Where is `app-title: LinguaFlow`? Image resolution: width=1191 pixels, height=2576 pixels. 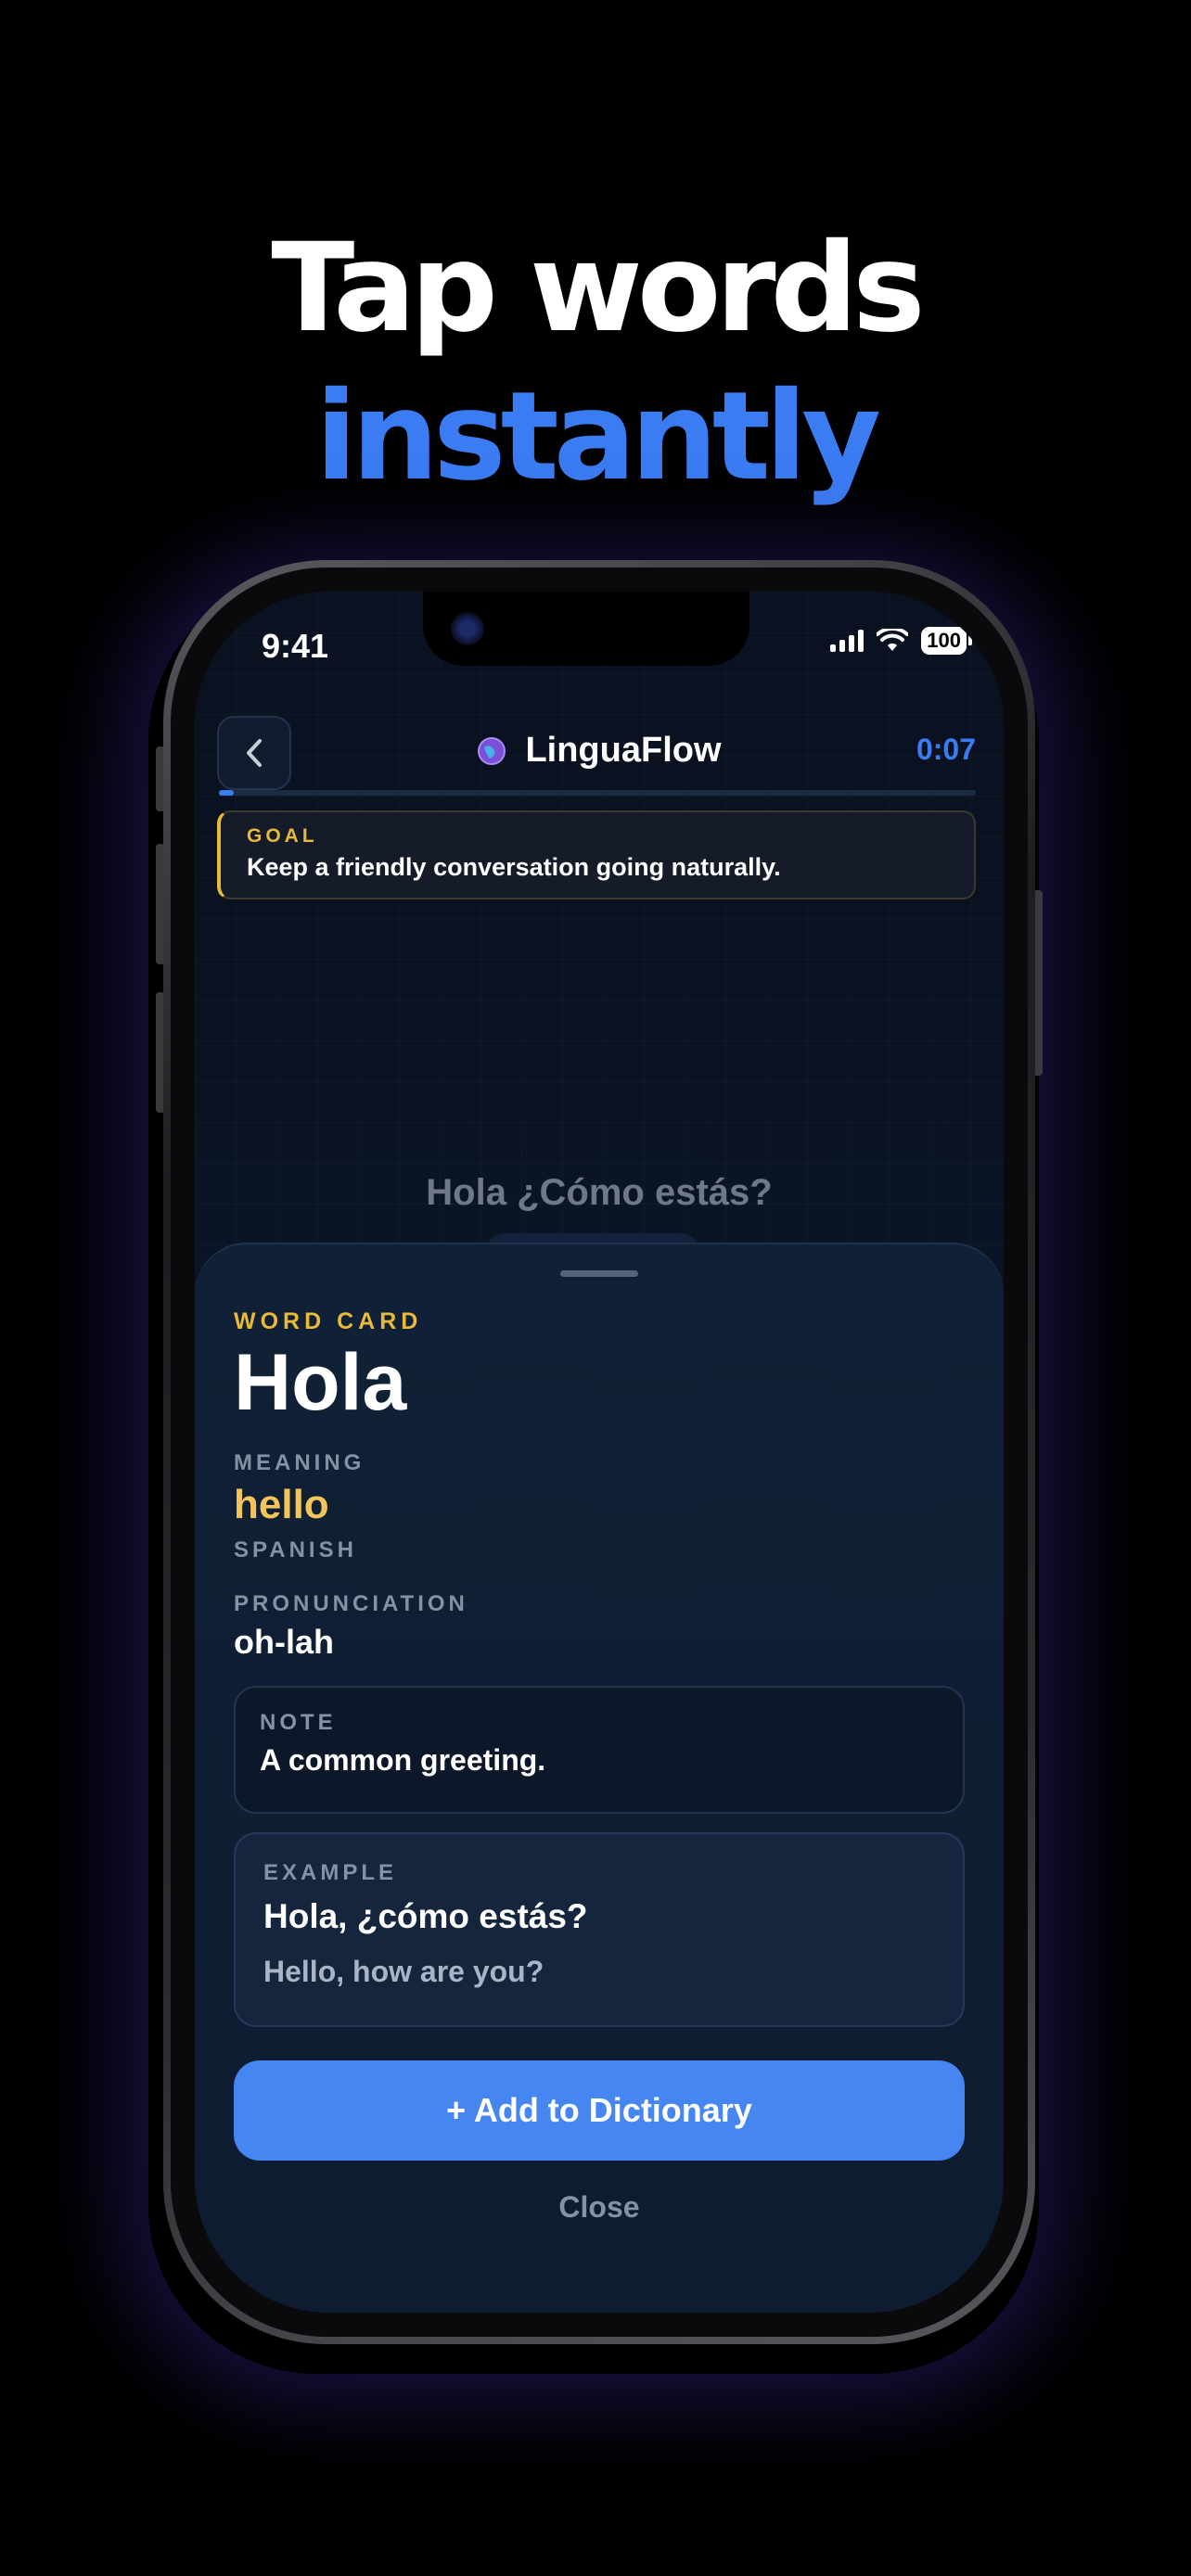
app-title: LinguaFlow is located at coordinates (599, 751).